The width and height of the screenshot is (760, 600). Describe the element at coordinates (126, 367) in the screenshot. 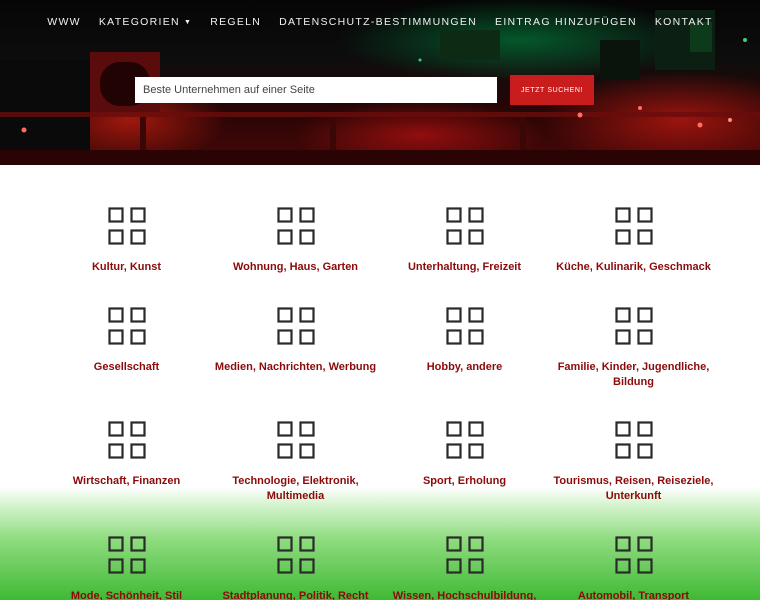

I see `category-label: Gesellschaft` at that location.